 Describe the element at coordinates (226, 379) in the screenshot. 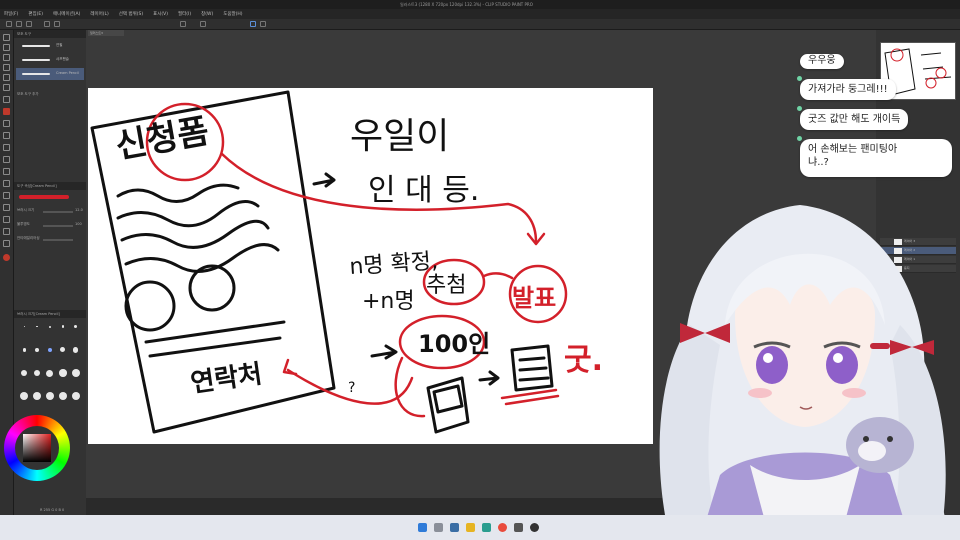

I see `word-contact: 연락처` at that location.